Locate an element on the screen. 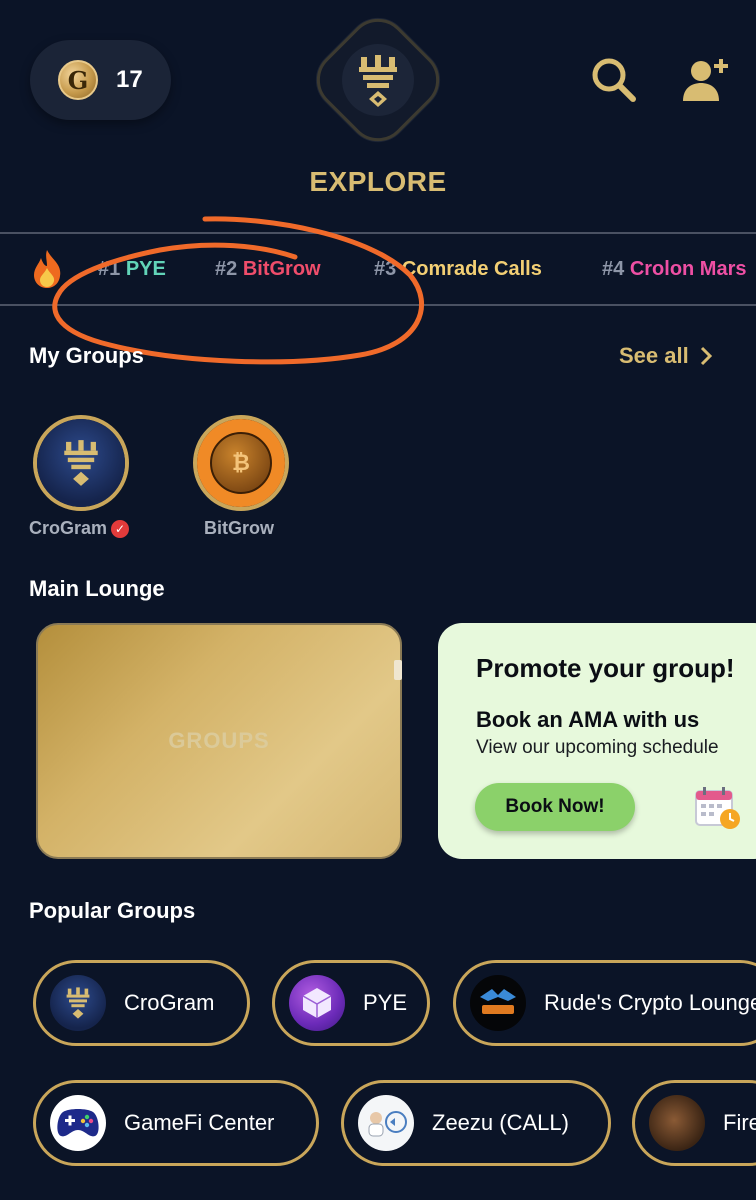 The image size is (756, 1200). search-icon is located at coordinates (614, 80).